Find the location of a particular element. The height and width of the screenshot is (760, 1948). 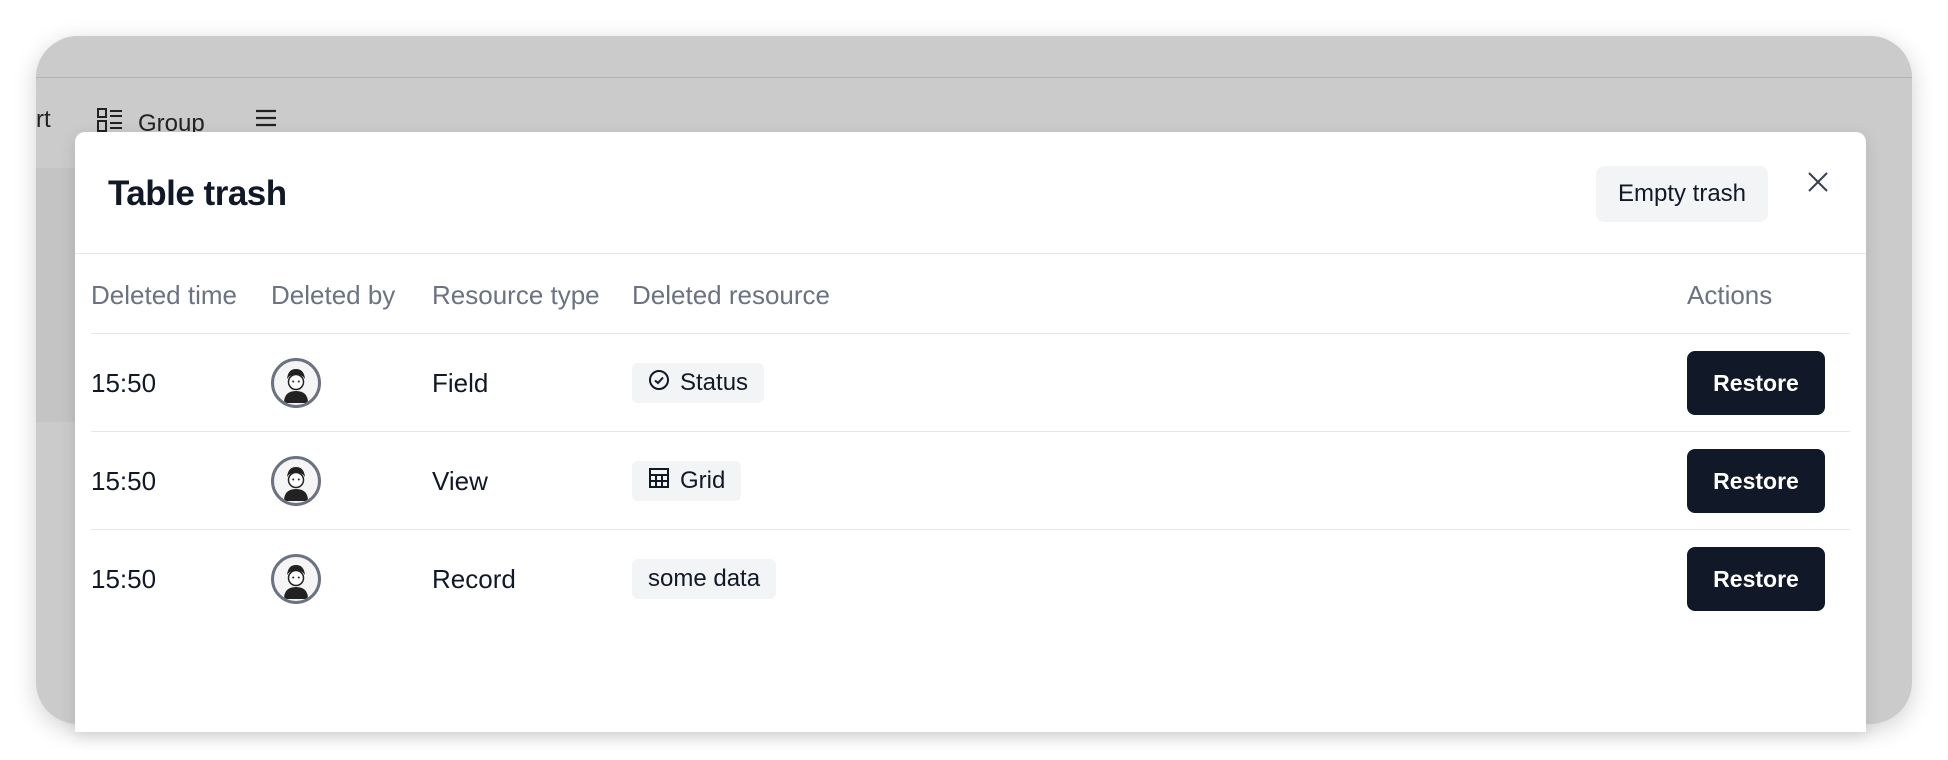

resource-chip: Status is located at coordinates (698, 383).